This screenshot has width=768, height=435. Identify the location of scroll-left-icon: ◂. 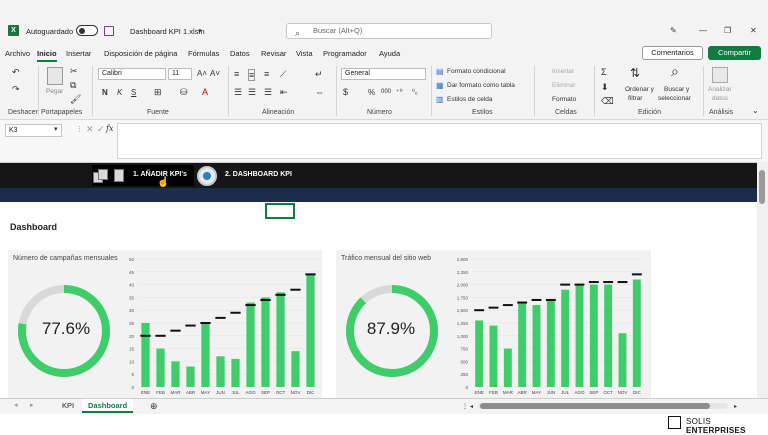
(471, 407).